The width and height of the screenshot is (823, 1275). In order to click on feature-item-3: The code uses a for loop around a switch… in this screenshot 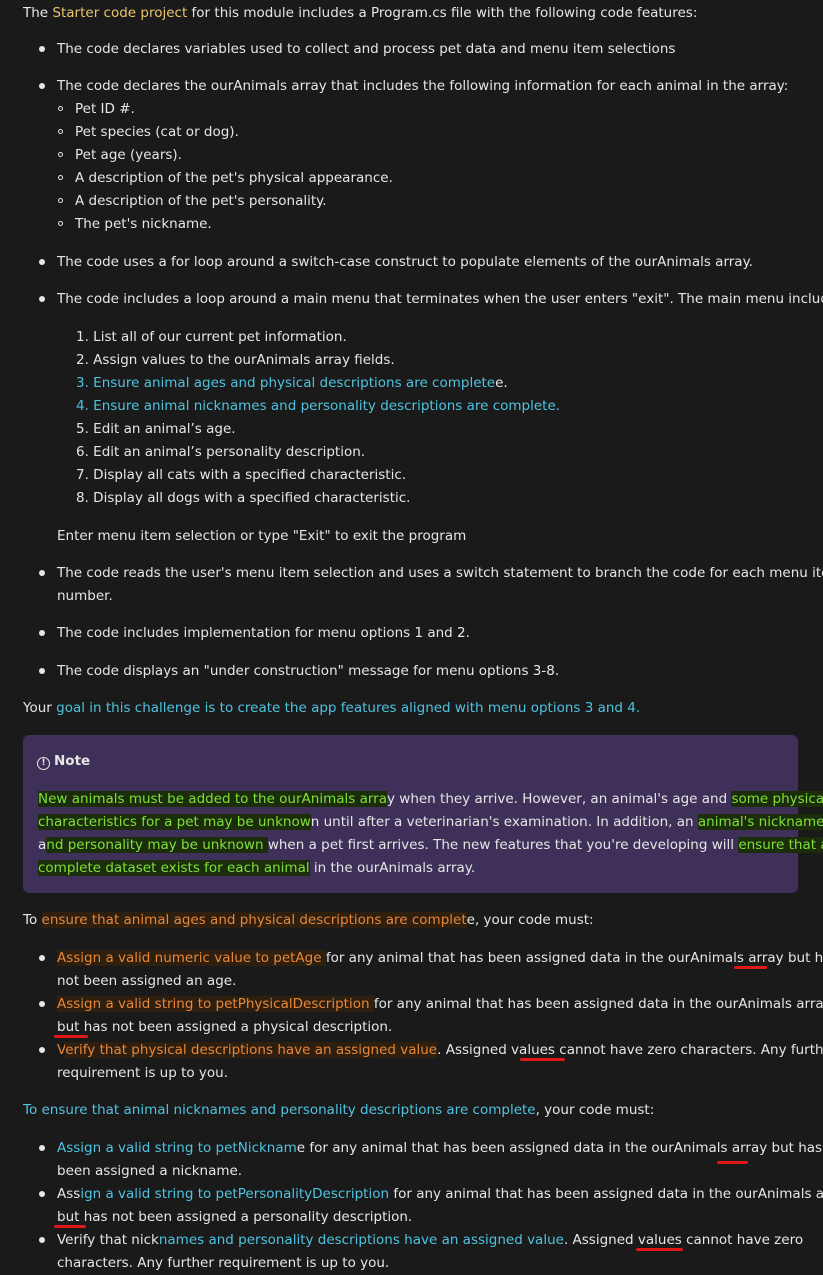, I will do `click(405, 262)`.